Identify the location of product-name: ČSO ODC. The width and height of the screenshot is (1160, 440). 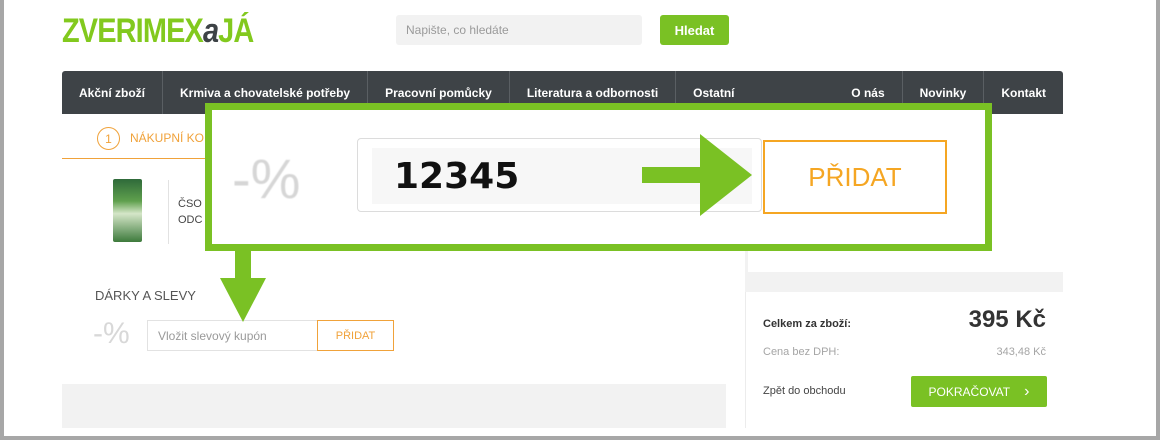
(190, 212).